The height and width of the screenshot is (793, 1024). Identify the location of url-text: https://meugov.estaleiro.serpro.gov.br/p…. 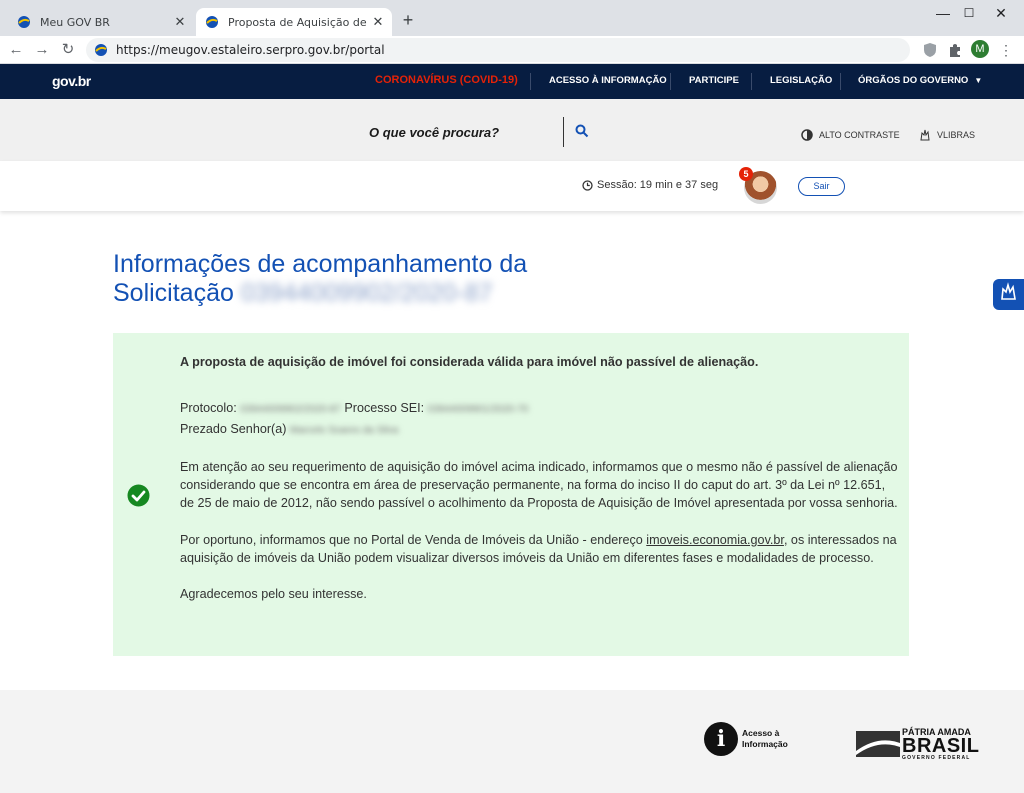
(250, 50).